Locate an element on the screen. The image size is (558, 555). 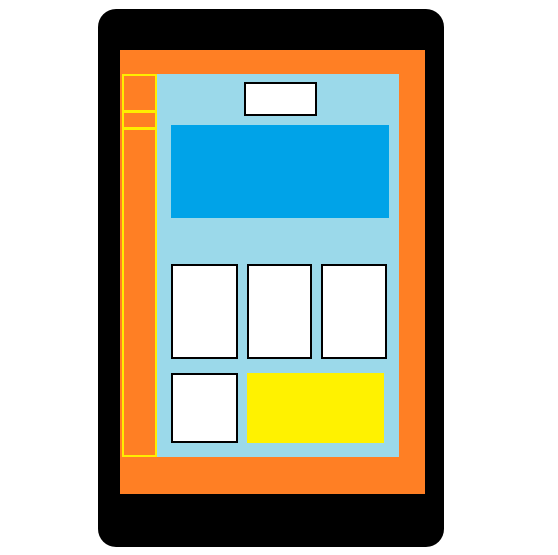
sidebar-segment-middle is located at coordinates (139, 121).